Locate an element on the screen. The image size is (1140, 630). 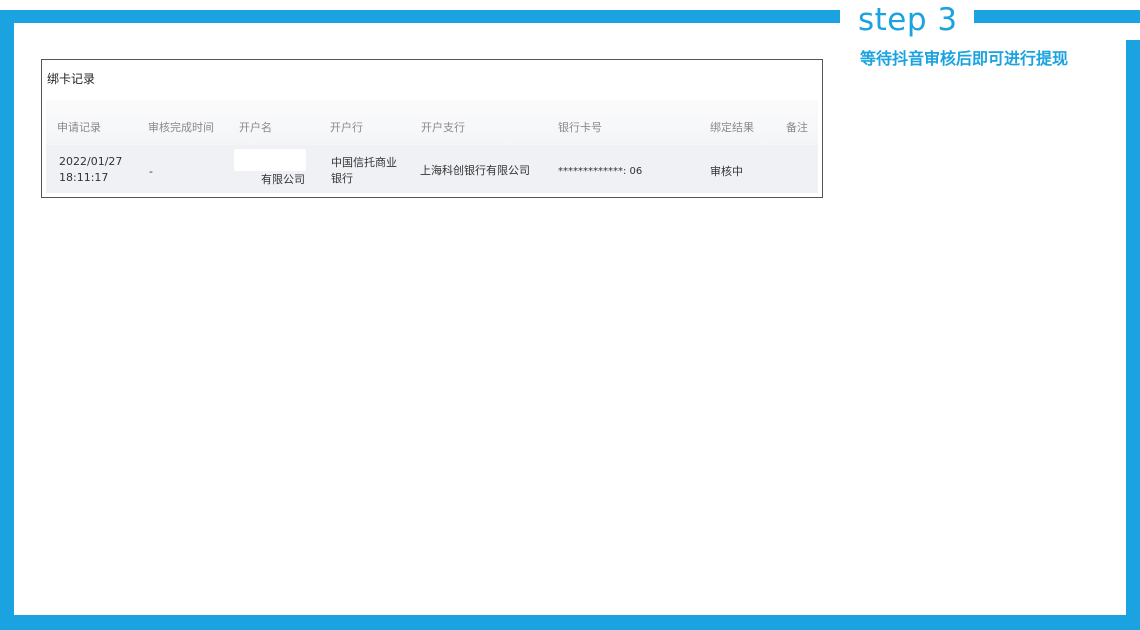
col-remark: 备注 is located at coordinates (797, 127).